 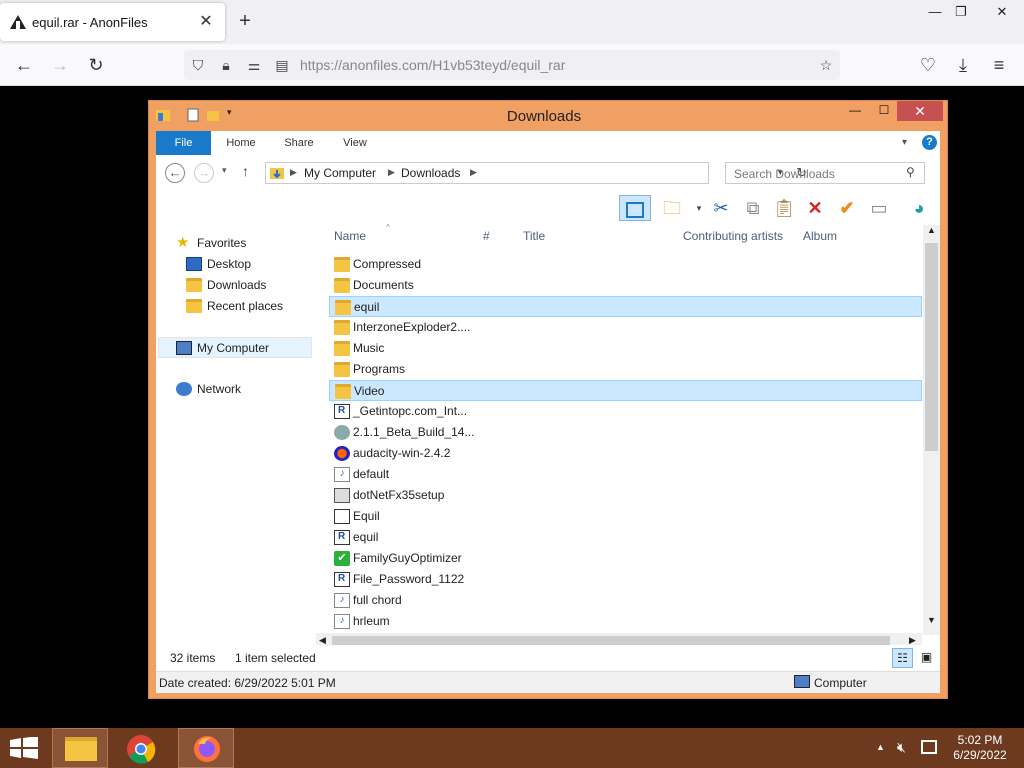 I want to click on shield-icon: ⛉, so click(x=198, y=65).